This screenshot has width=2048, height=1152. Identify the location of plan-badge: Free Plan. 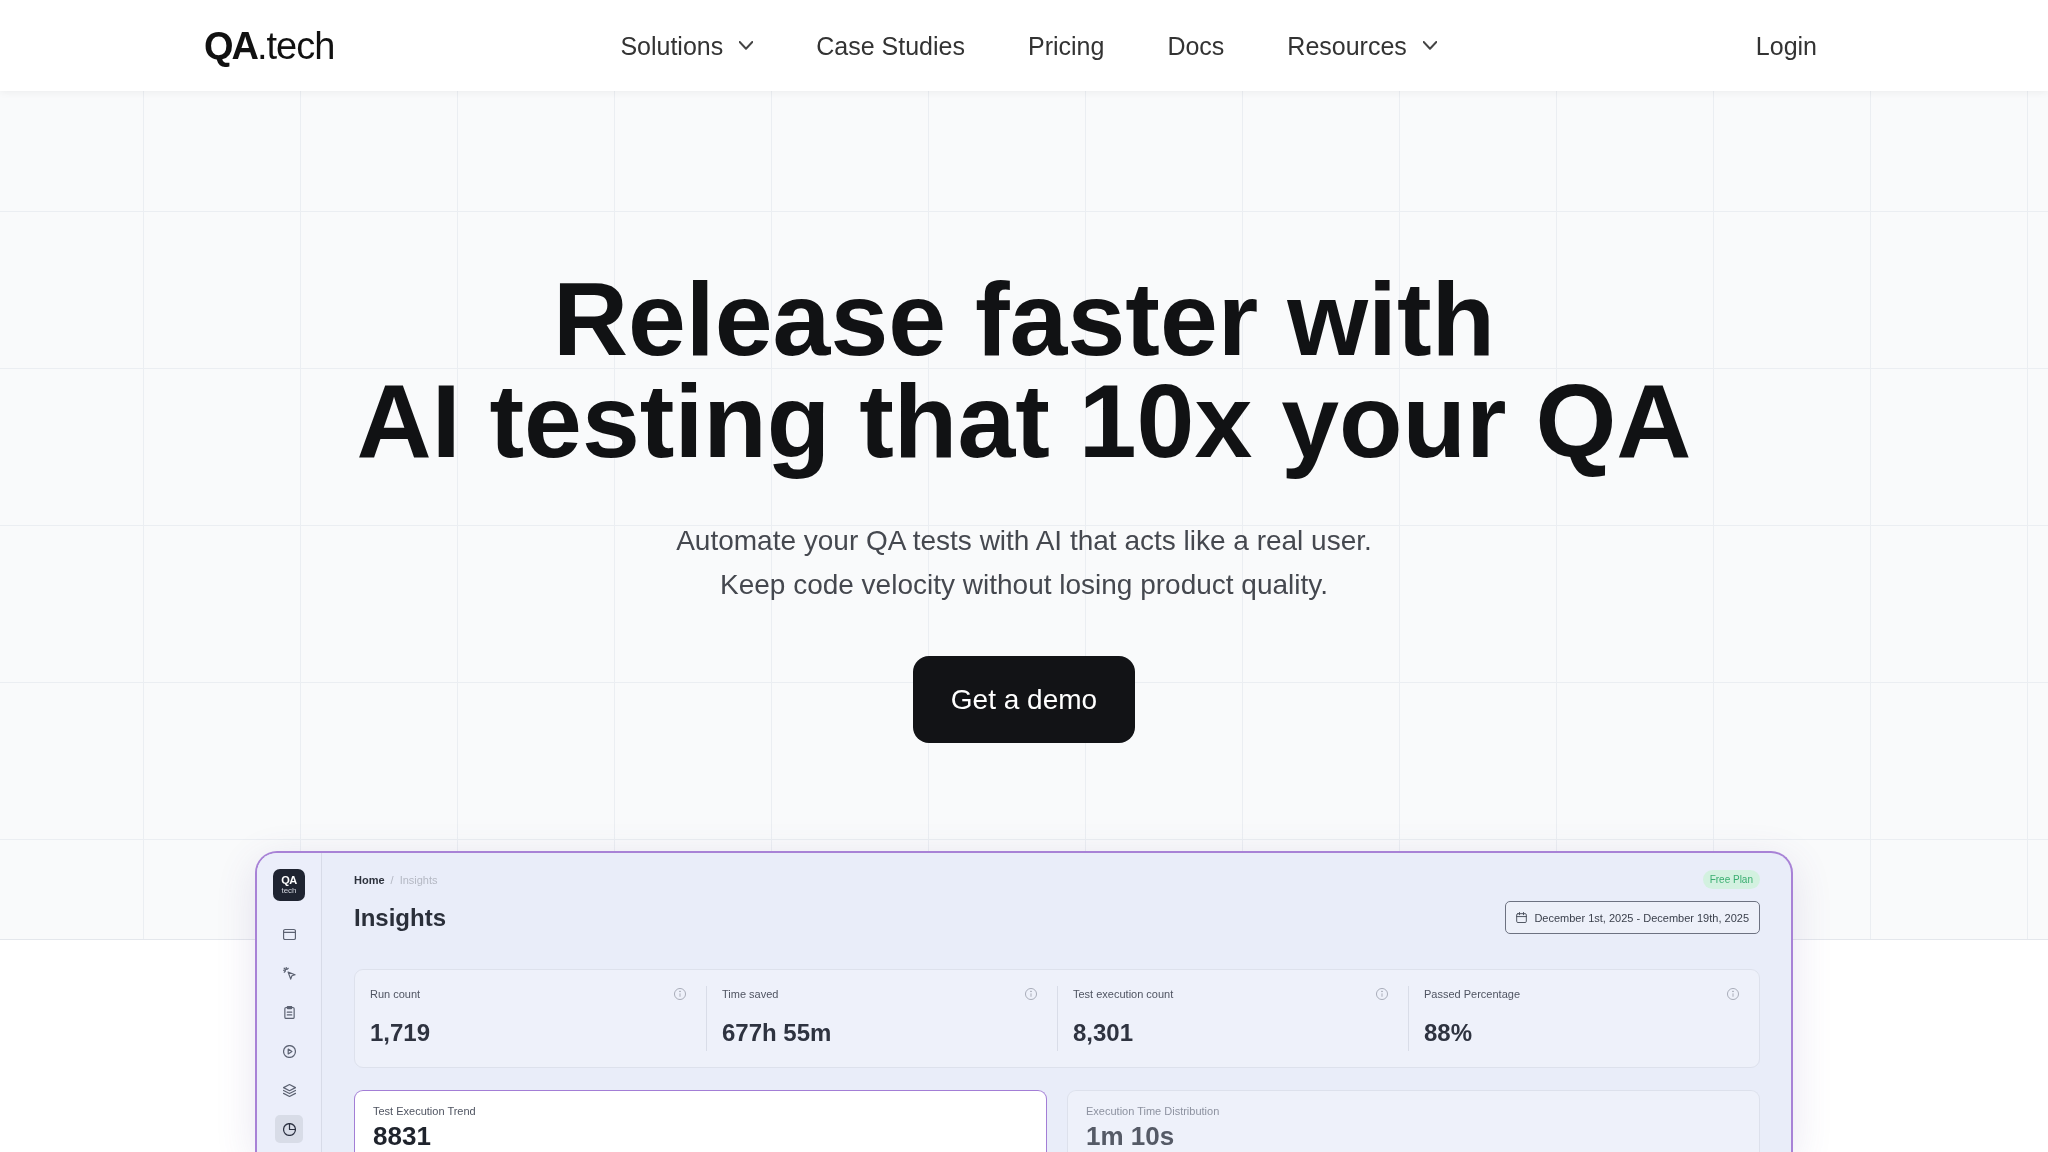
(1731, 879).